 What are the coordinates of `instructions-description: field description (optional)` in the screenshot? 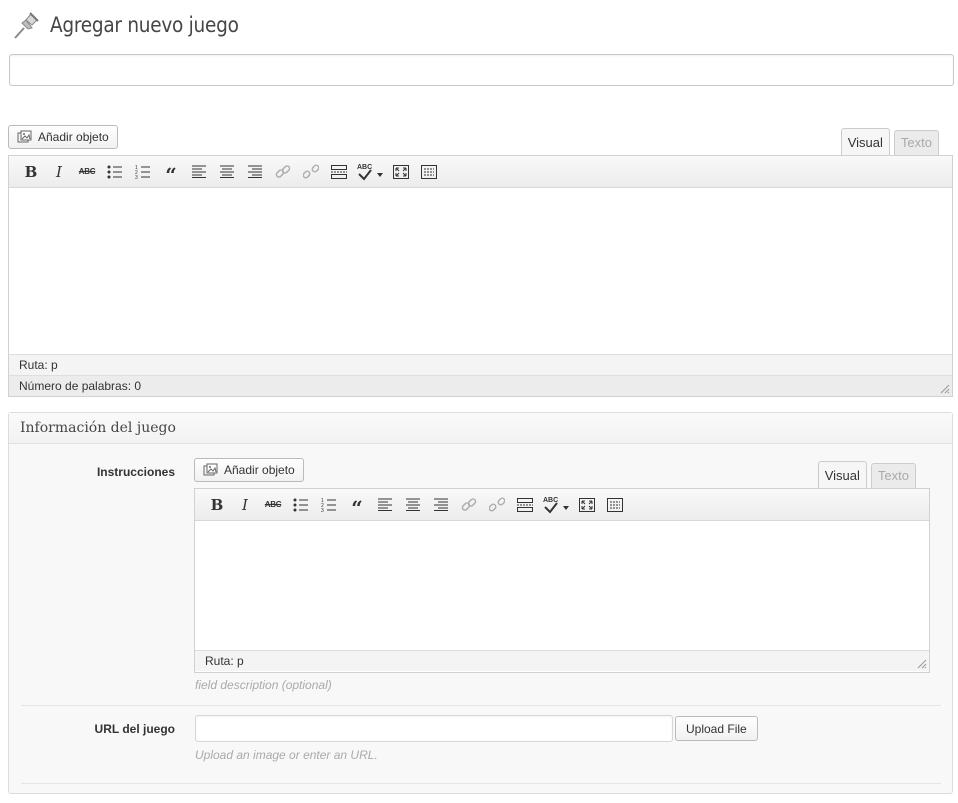 It's located at (263, 685).